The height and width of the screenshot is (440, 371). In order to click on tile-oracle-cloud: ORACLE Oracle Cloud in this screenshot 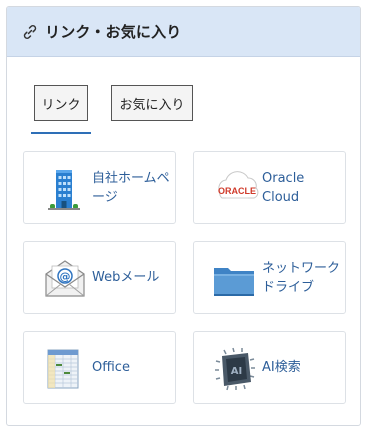, I will do `click(269, 187)`.